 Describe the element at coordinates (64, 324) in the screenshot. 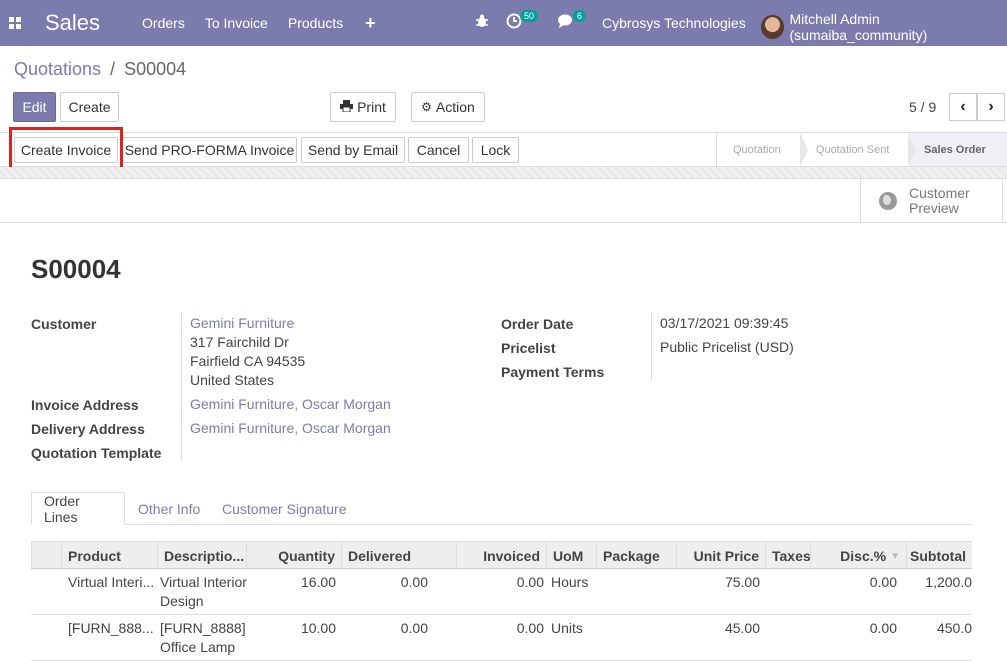

I see `customer-label: Customer` at that location.